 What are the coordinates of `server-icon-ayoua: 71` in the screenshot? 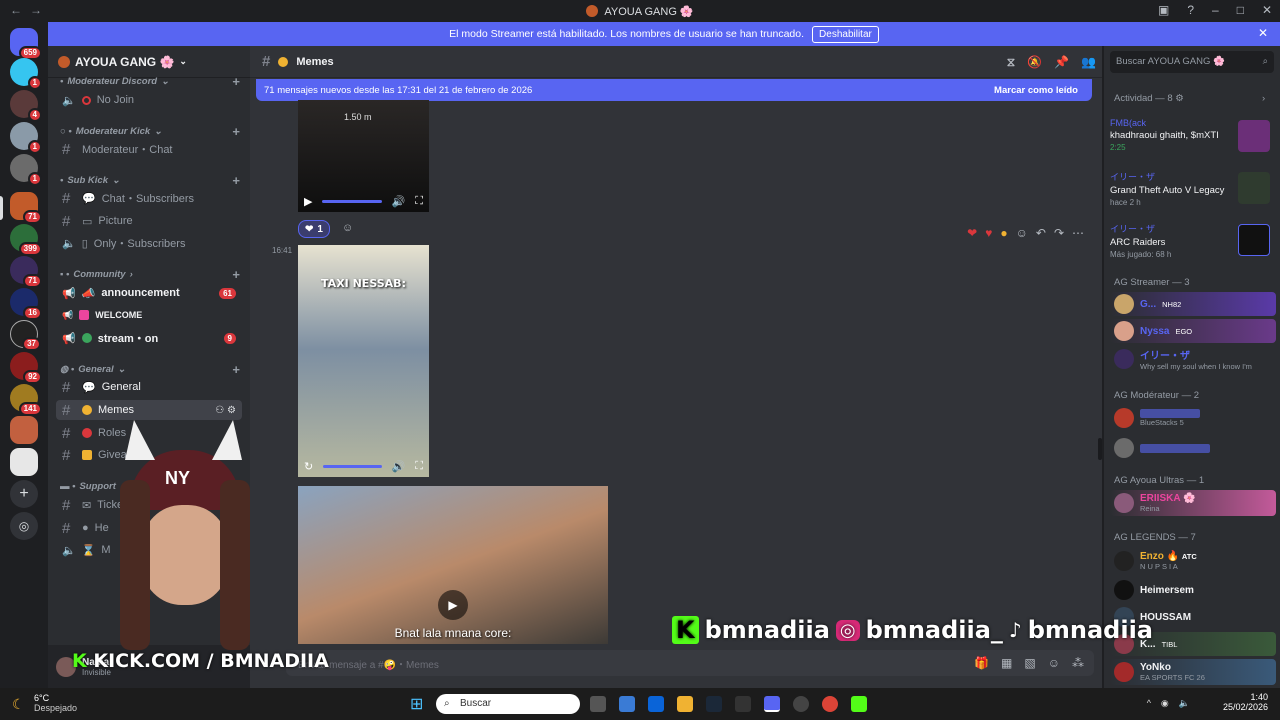 It's located at (26, 208).